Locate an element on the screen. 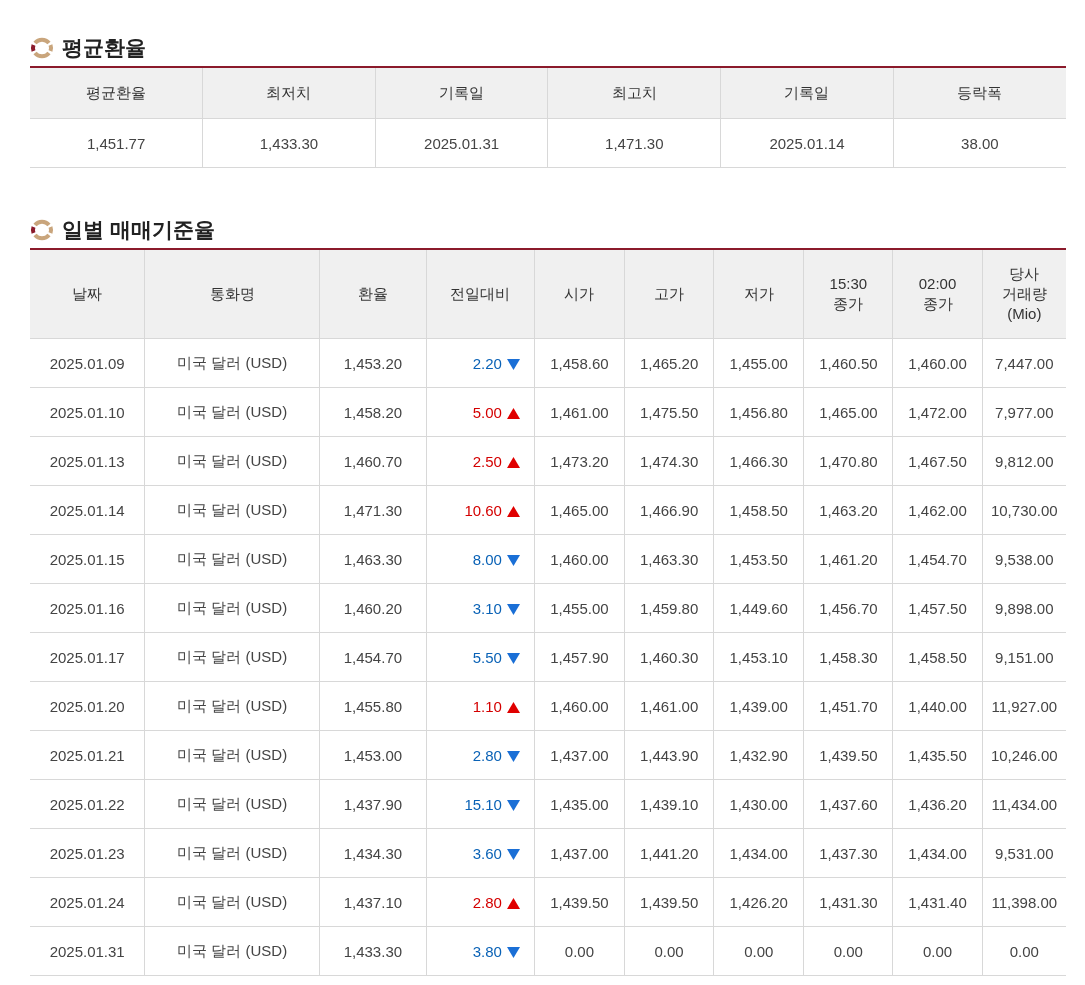 The width and height of the screenshot is (1085, 985). table-cell: 1,451.77 is located at coordinates (116, 143).